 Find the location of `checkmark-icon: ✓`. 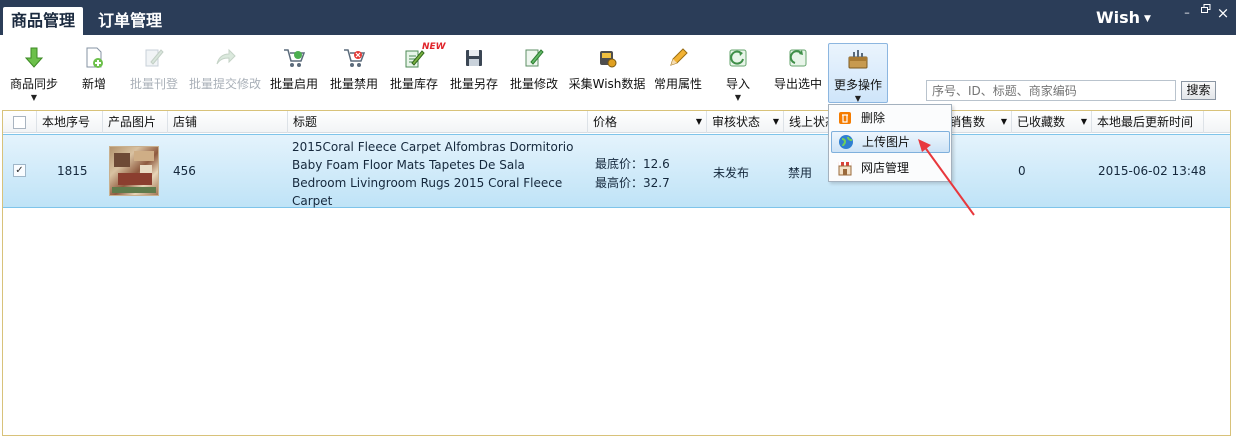

checkmark-icon: ✓ is located at coordinates (19, 170).